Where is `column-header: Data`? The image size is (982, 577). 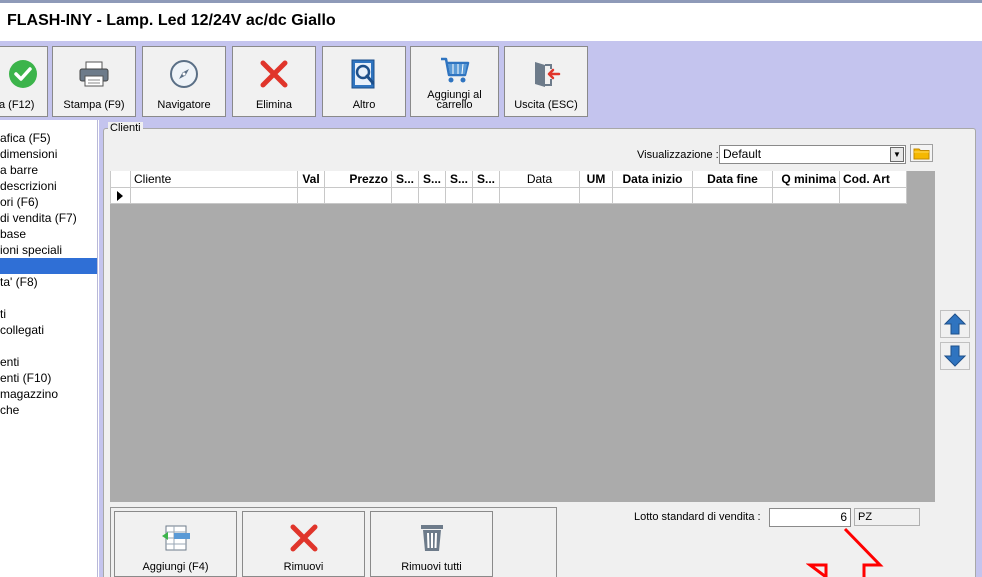 column-header: Data is located at coordinates (539, 179).